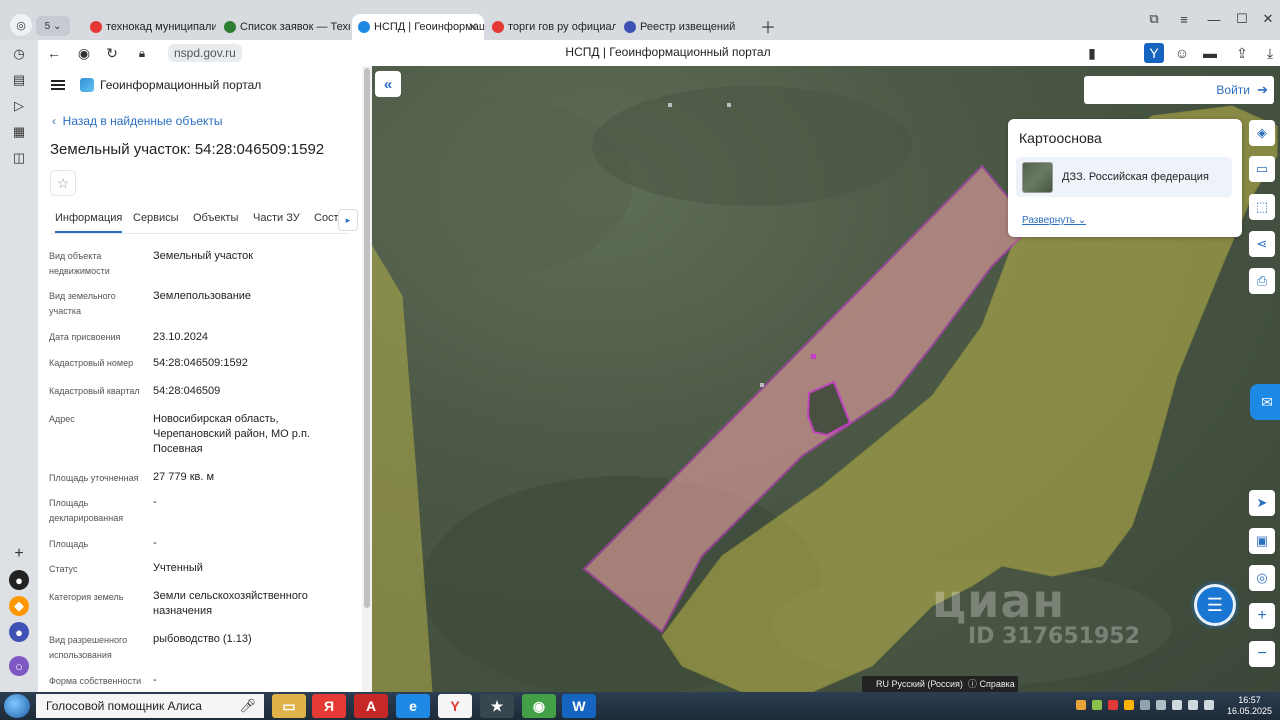 This screenshot has height=720, width=1280. Describe the element at coordinates (63, 183) in the screenshot. I see `favorite-star-icon: ☆` at that location.